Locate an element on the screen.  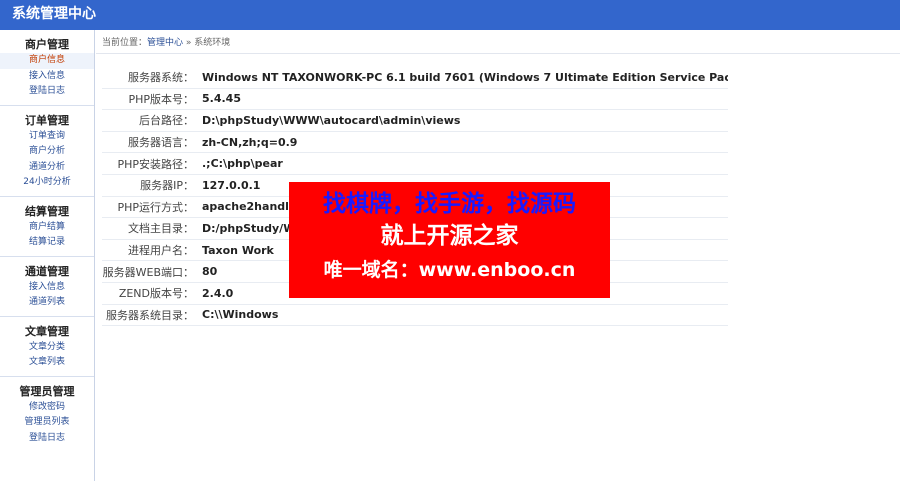
sidebar-group-merchant: 商户管理 商户信息 接入信息 登陆日志 is located at coordinates (47, 68).